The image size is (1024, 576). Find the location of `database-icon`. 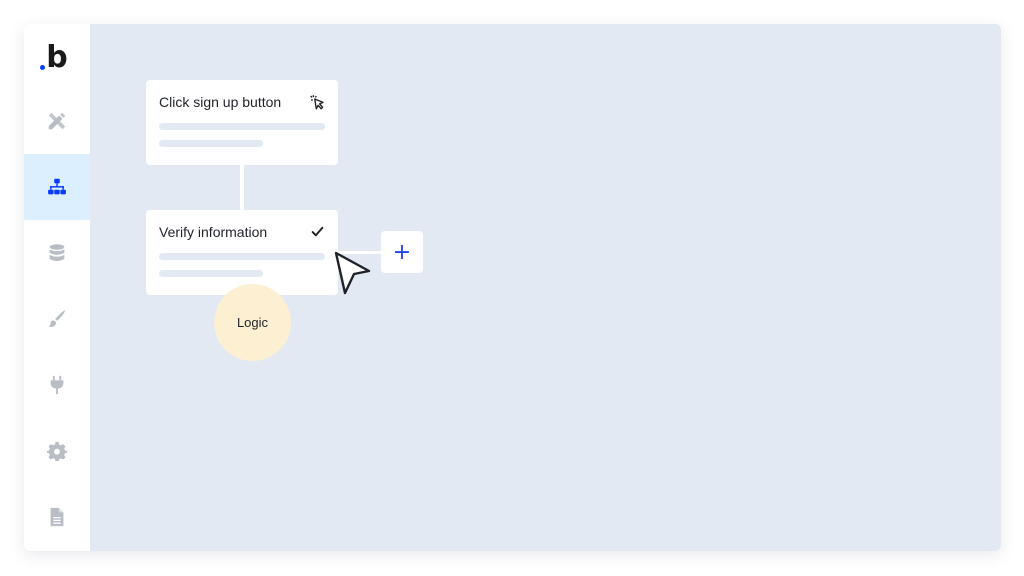

database-icon is located at coordinates (57, 253).